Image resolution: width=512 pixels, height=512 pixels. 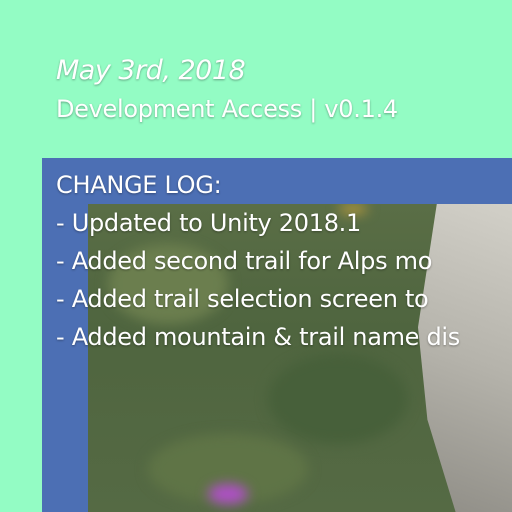 I want to click on grass-patch, so click(x=338, y=399).